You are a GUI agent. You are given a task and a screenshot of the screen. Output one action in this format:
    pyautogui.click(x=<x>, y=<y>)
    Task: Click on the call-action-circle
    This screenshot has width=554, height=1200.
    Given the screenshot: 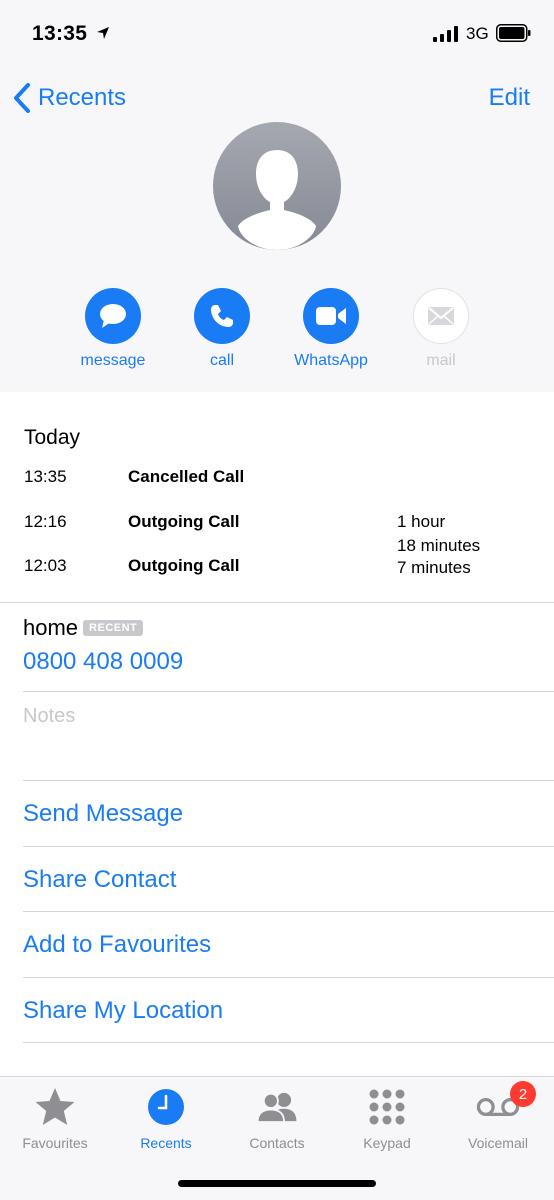 What is the action you would take?
    pyautogui.click(x=222, y=316)
    